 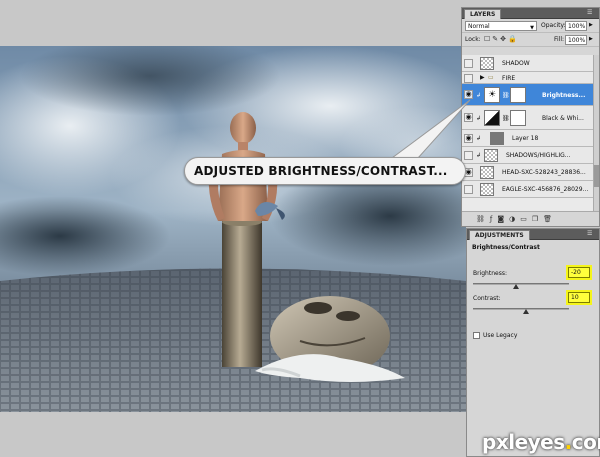 I want to click on layer-row-layer-18: ◉ ↲ Layer 18, so click(x=527, y=138).